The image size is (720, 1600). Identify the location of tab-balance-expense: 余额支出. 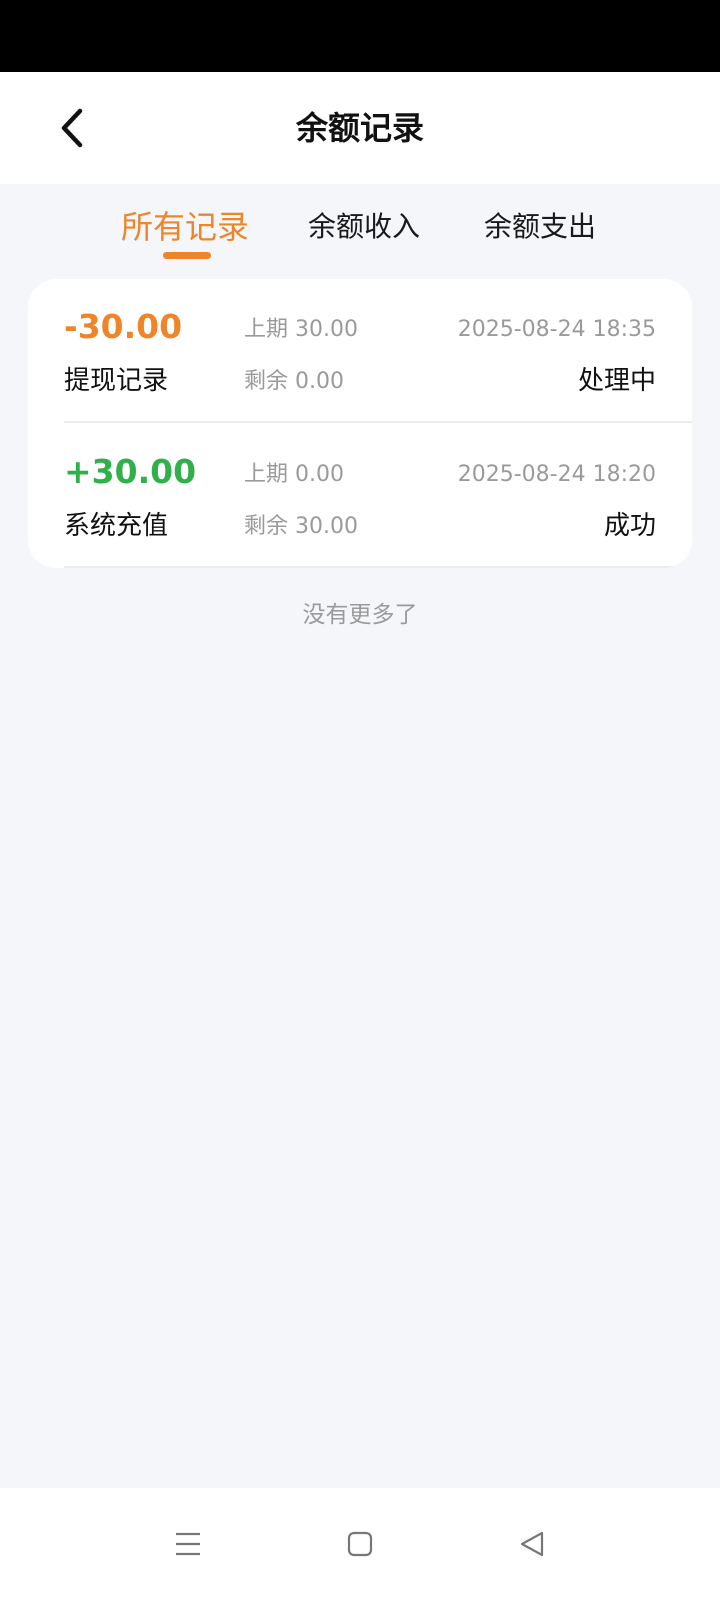
(540, 227).